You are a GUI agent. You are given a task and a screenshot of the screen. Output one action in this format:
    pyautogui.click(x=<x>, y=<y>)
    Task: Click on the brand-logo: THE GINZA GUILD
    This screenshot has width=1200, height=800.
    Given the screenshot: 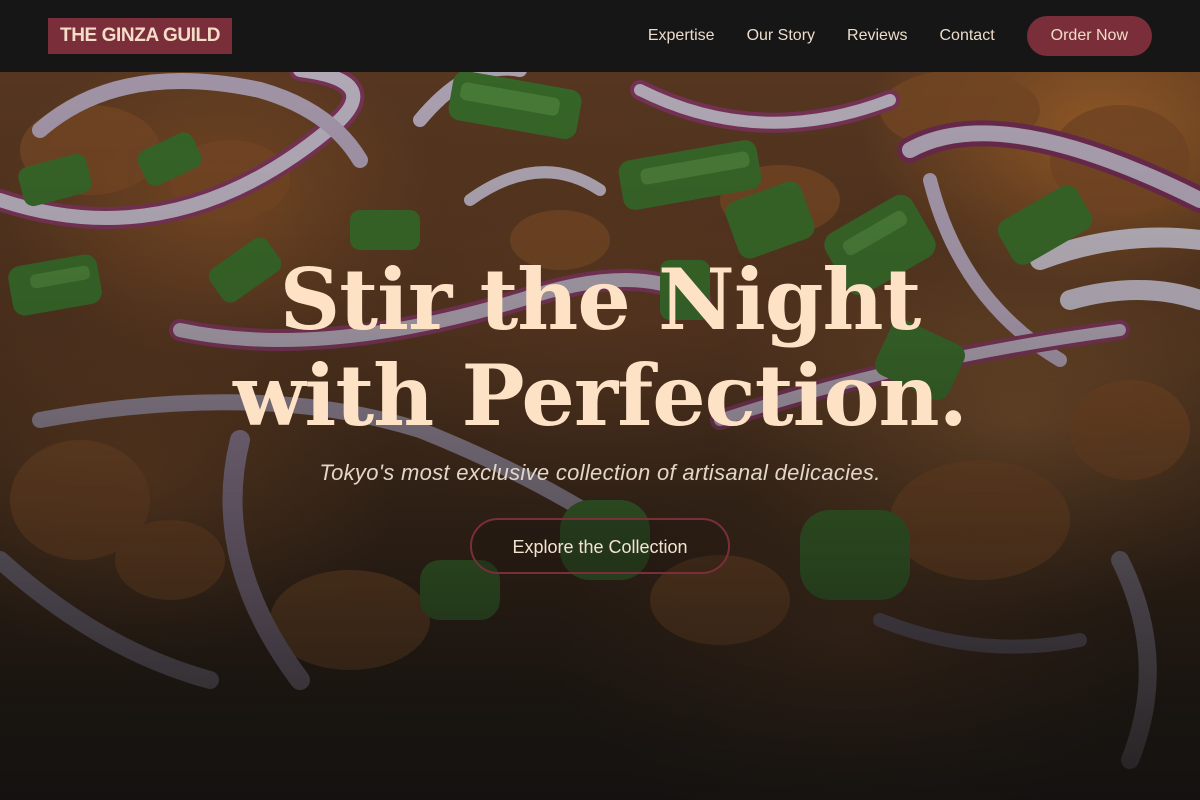 What is the action you would take?
    pyautogui.click(x=140, y=36)
    